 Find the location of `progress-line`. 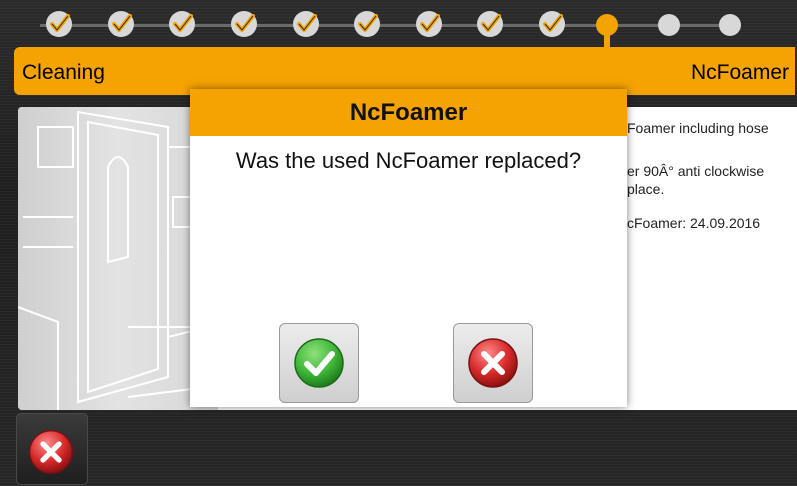

progress-line is located at coordinates (390, 25).